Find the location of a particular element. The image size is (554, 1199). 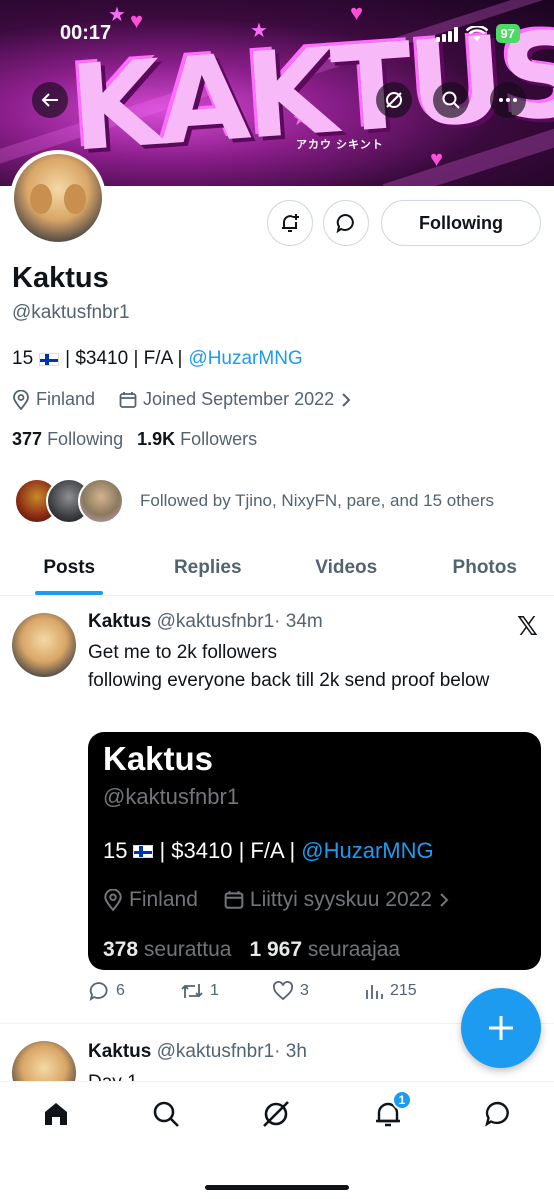

followers-count: 1.9K is located at coordinates (156, 439).